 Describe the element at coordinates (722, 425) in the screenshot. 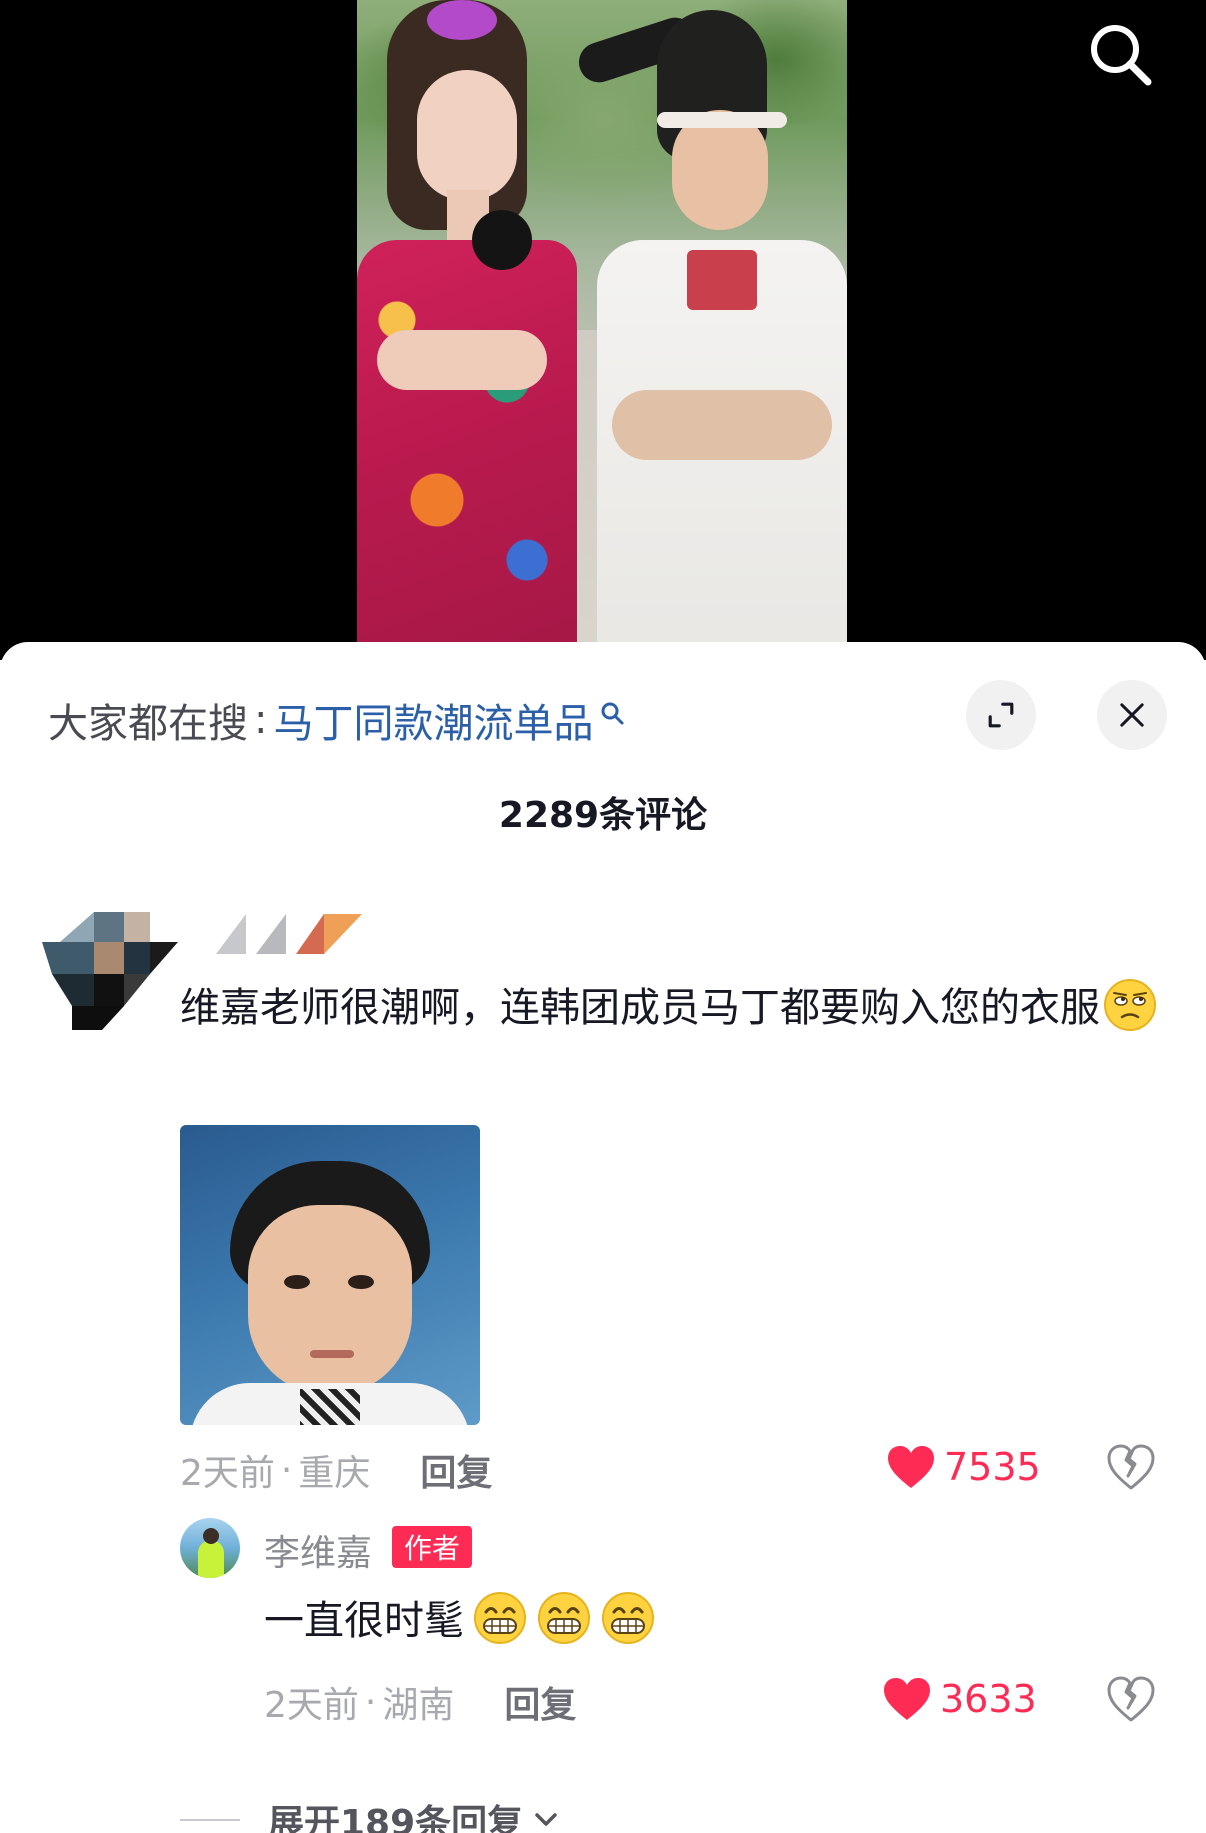

I see `video-man-arms` at that location.